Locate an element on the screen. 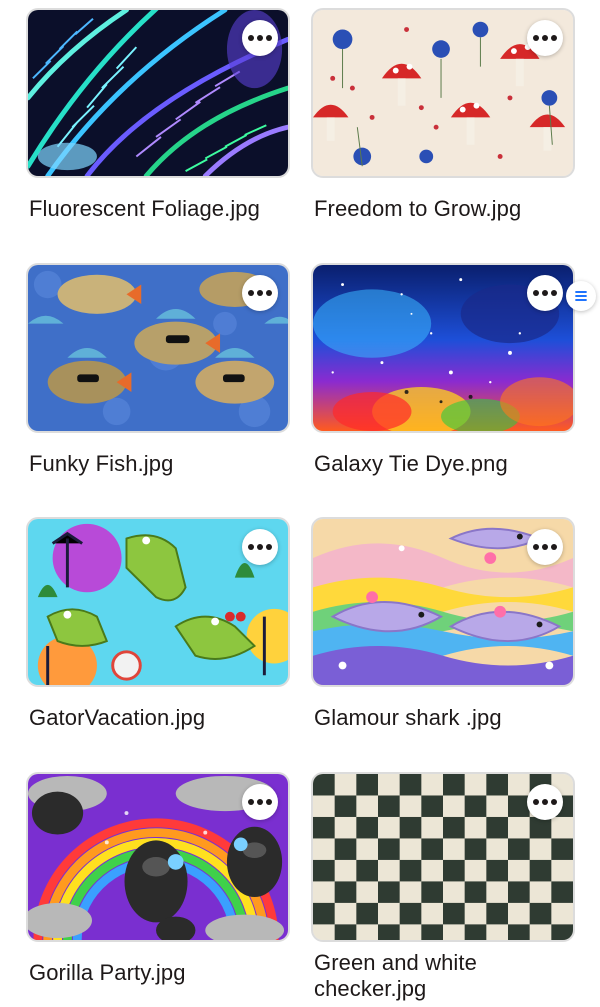 This screenshot has height=1007, width=600. file-name: Galaxy Tie Dye.png is located at coordinates (441, 464).